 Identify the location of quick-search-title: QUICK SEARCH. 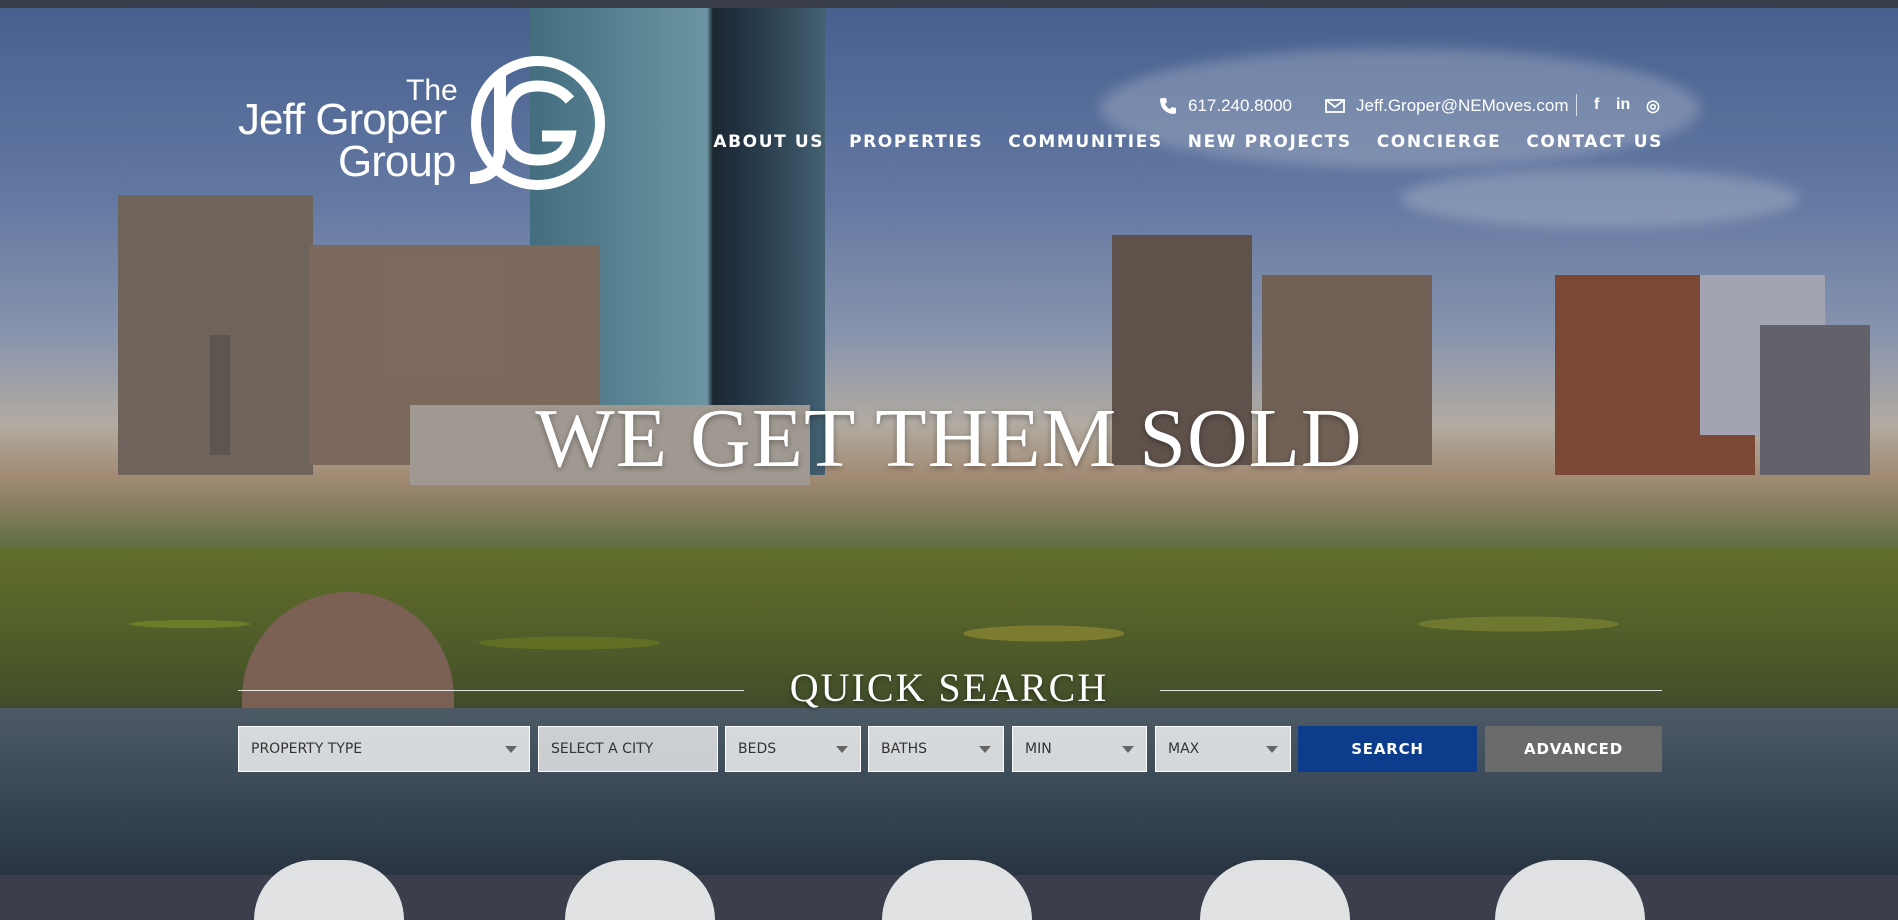
(949, 687).